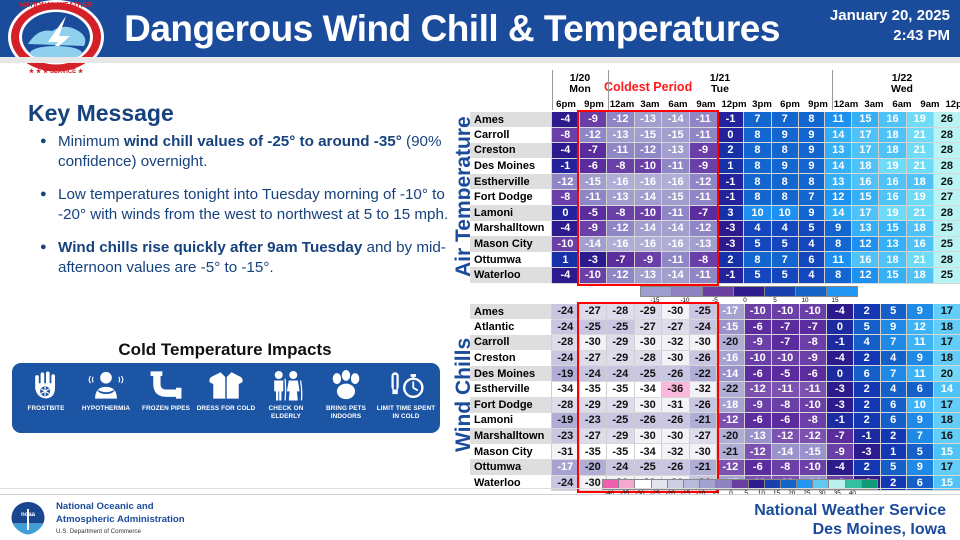  What do you see at coordinates (919, 213) in the screenshot?
I see `forecast-cell: 21` at bounding box center [919, 213].